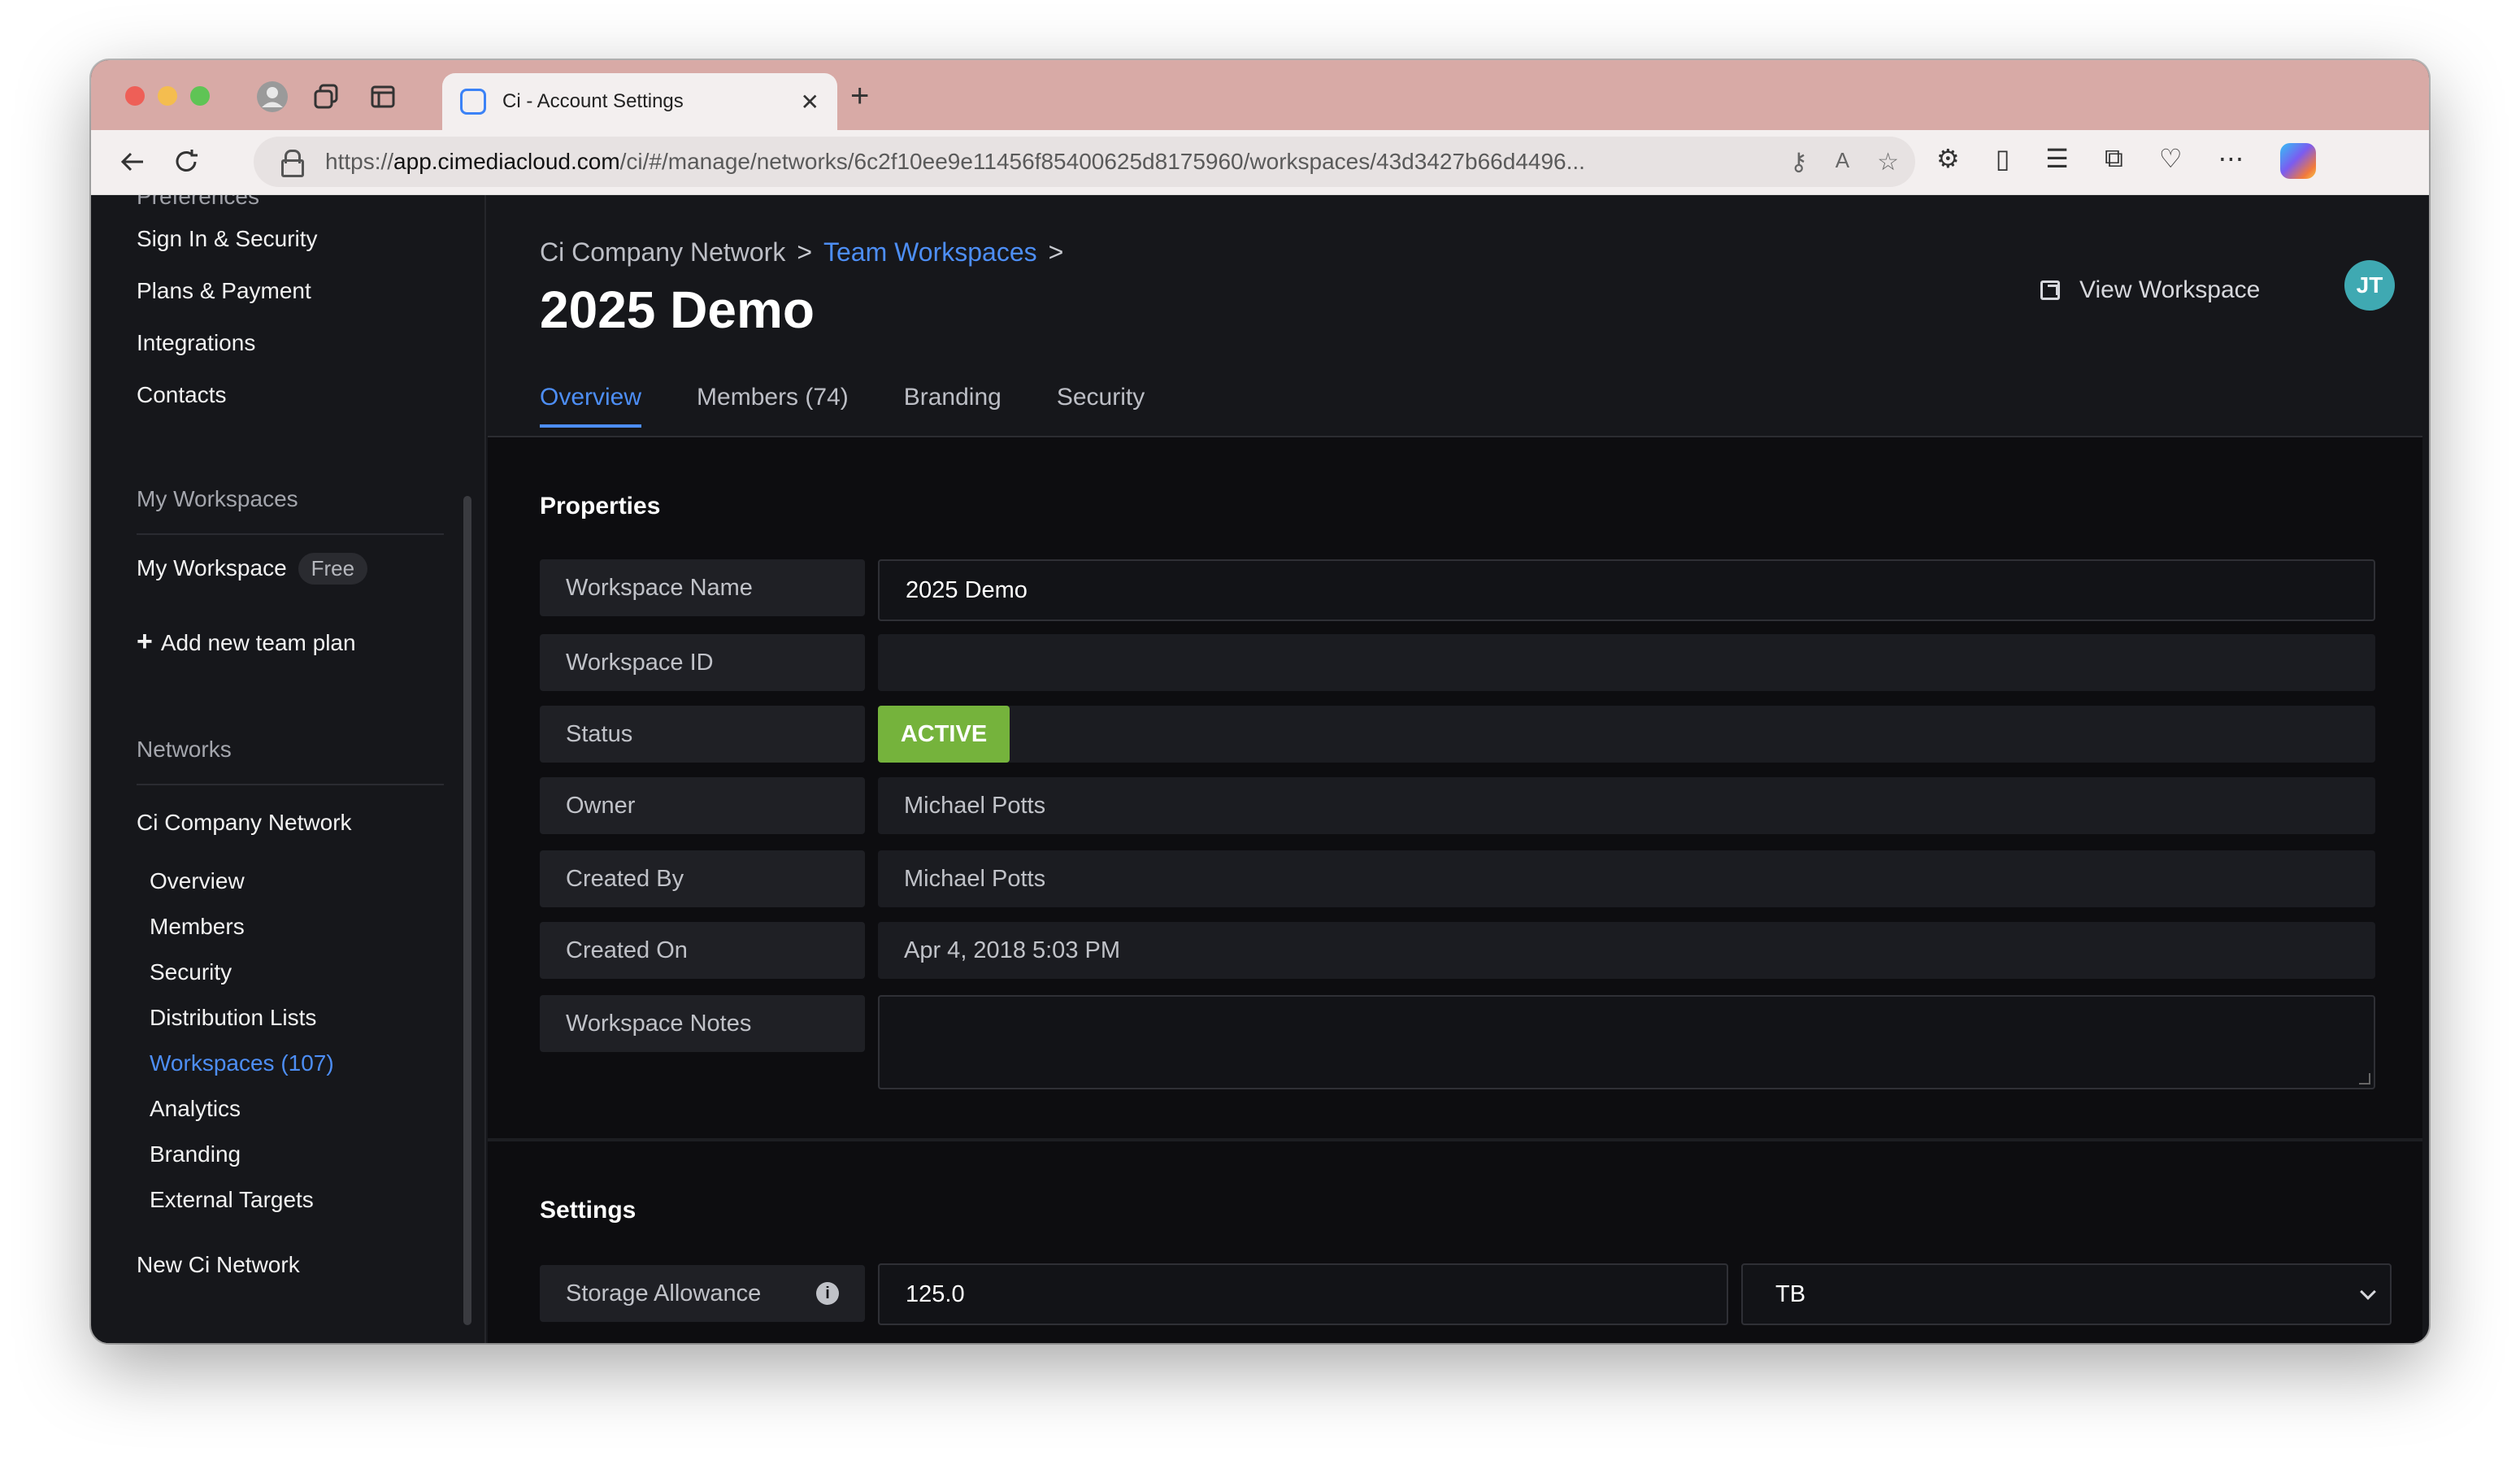 Image resolution: width=2520 pixels, height=1465 pixels. What do you see at coordinates (506, 161) in the screenshot?
I see `url-host: app.cimediacloud.com` at bounding box center [506, 161].